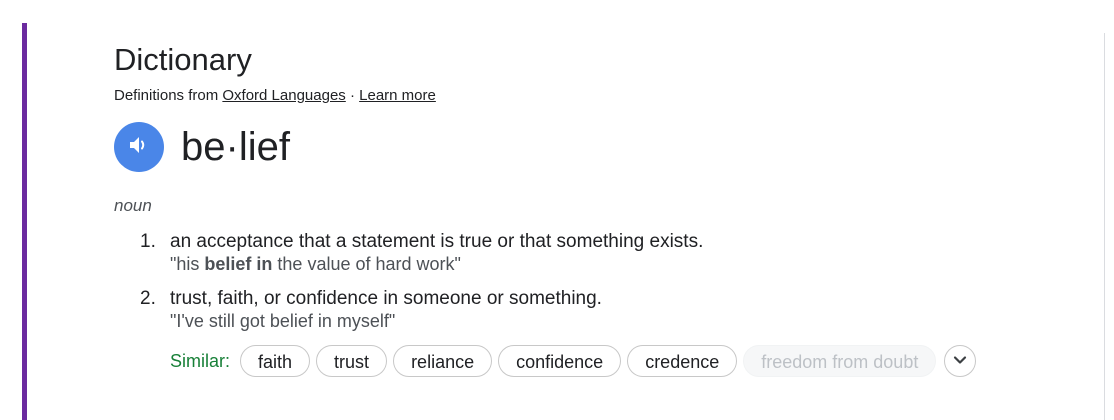 The height and width of the screenshot is (420, 1114). What do you see at coordinates (352, 361) in the screenshot?
I see `similar-chip-trust: trust` at bounding box center [352, 361].